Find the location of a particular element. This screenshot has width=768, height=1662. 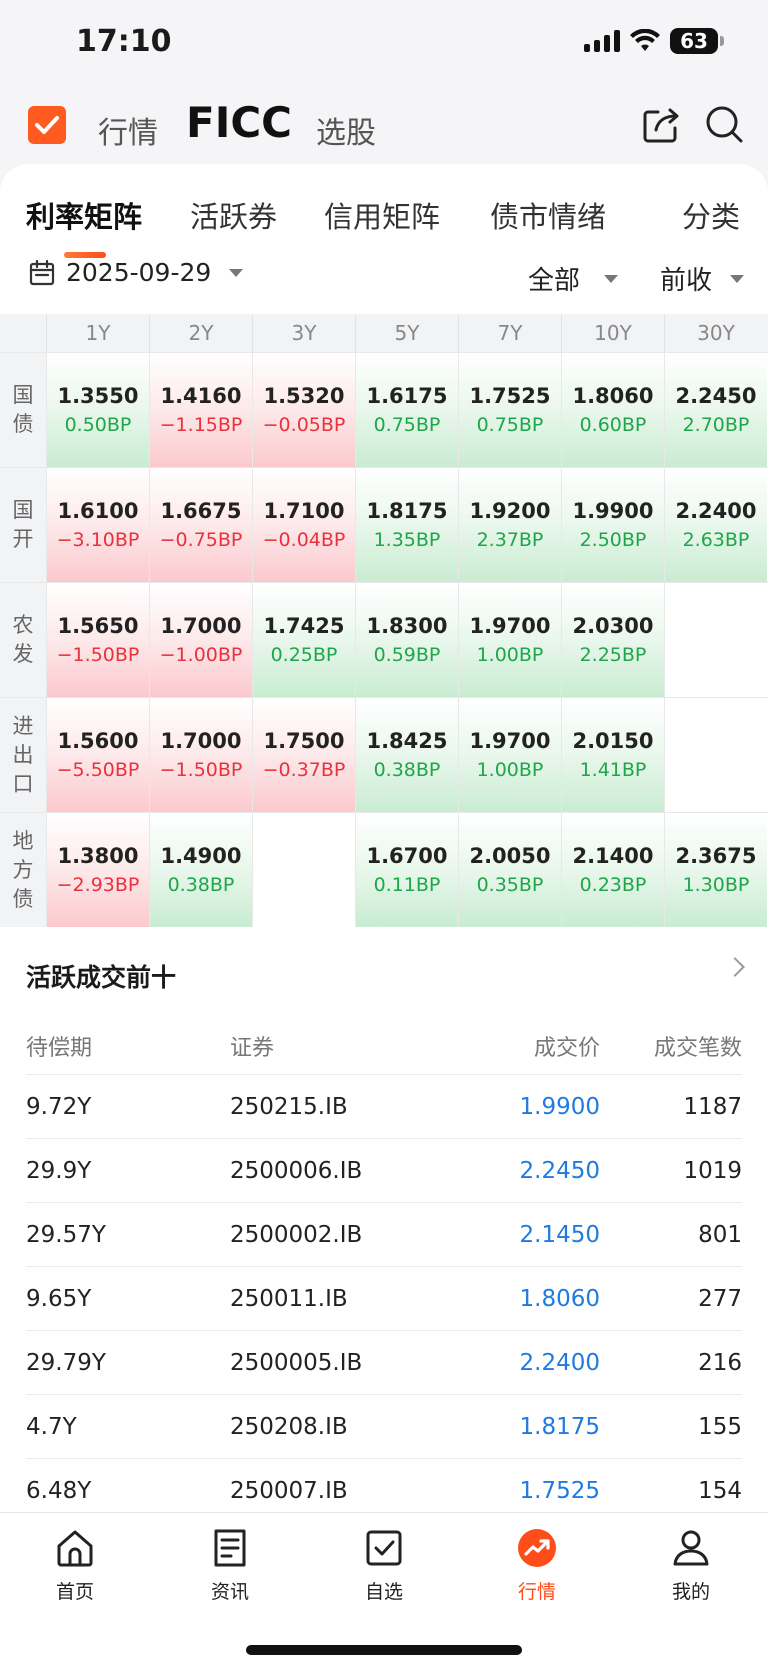

cell-trade-count: 1019 is located at coordinates (712, 1170).